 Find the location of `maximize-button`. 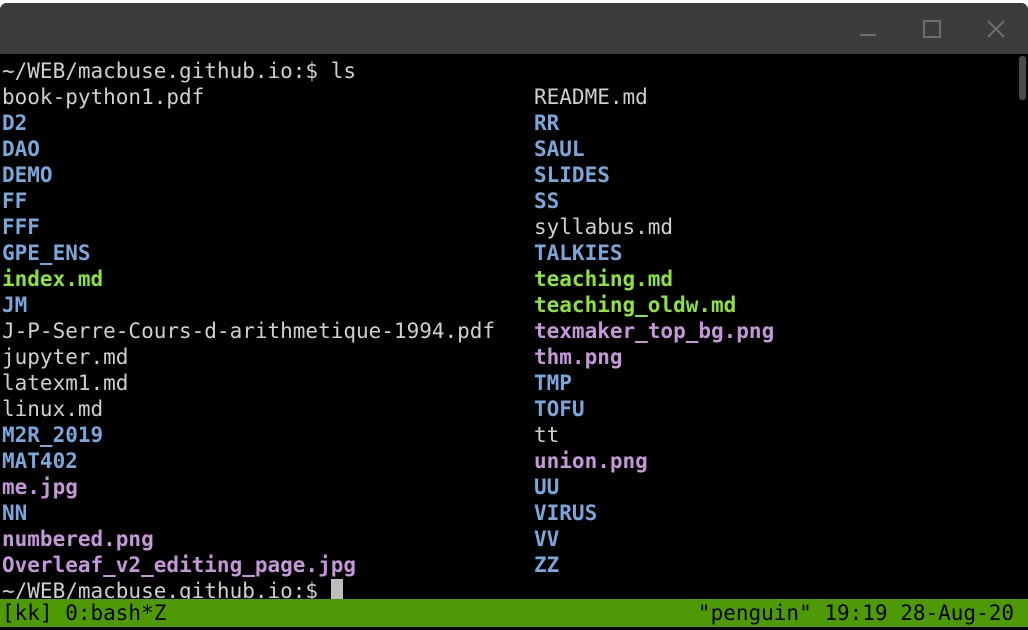

maximize-button is located at coordinates (932, 28).